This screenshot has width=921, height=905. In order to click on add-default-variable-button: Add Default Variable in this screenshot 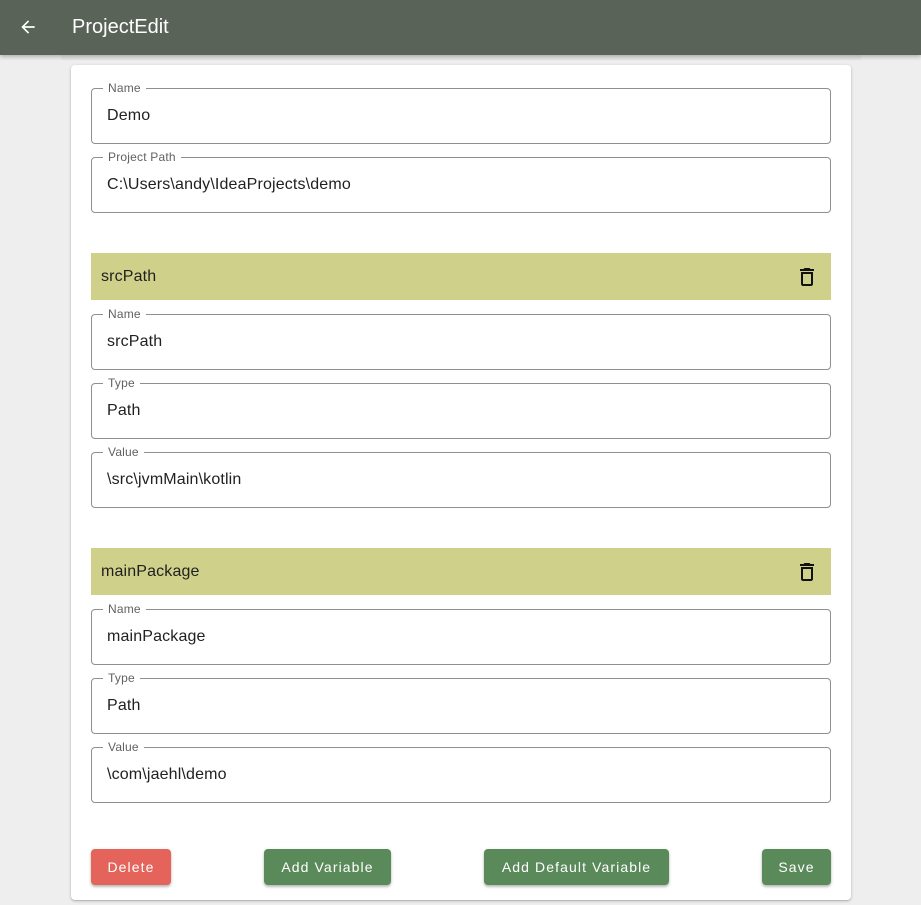, I will do `click(576, 867)`.